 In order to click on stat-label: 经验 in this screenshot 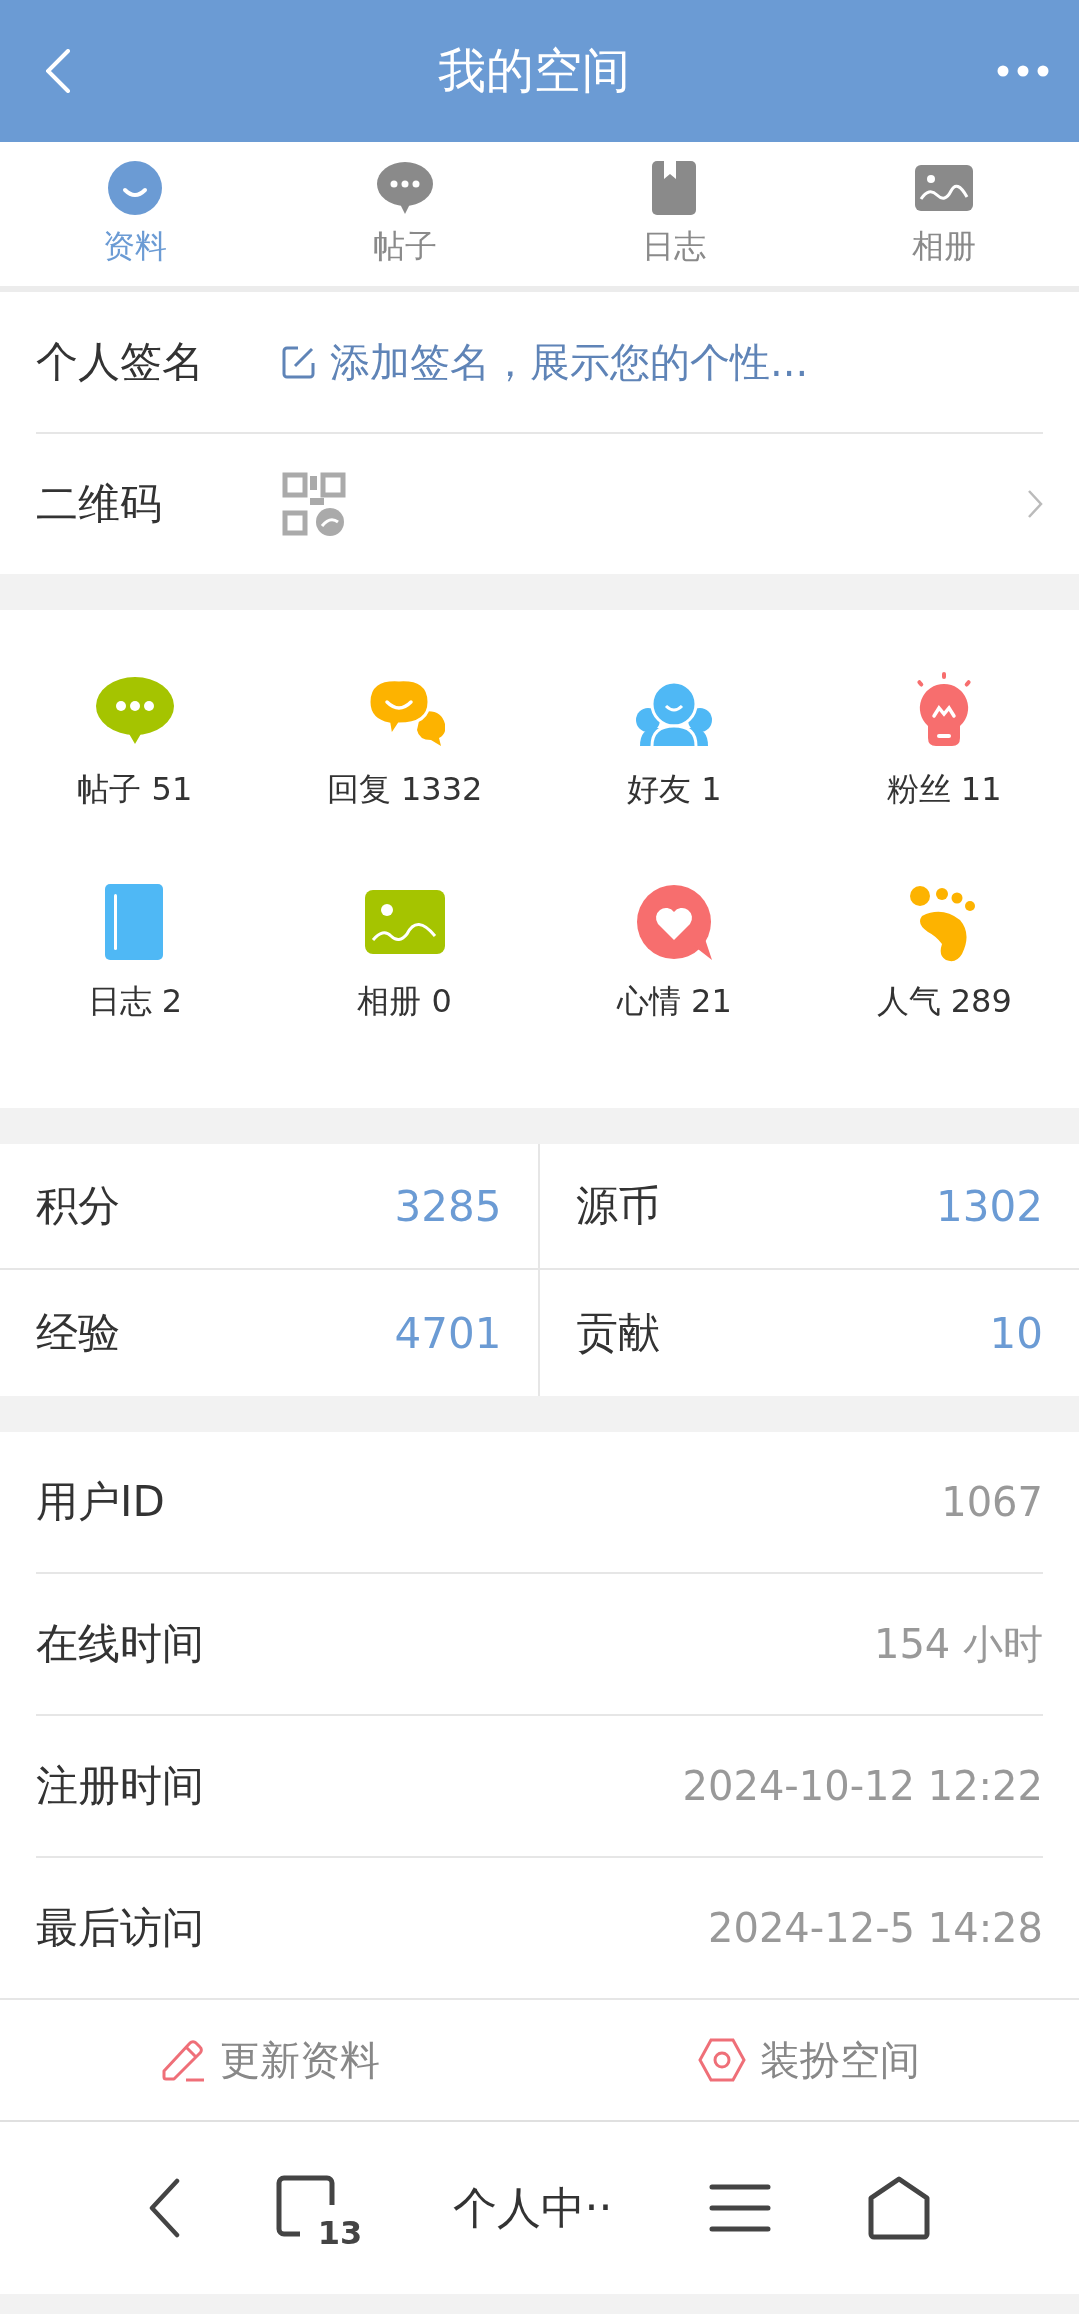, I will do `click(78, 1333)`.